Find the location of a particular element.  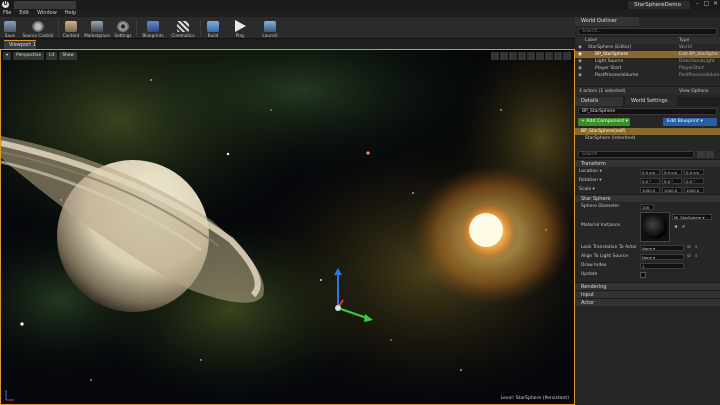

gear-icon is located at coordinates (123, 26).